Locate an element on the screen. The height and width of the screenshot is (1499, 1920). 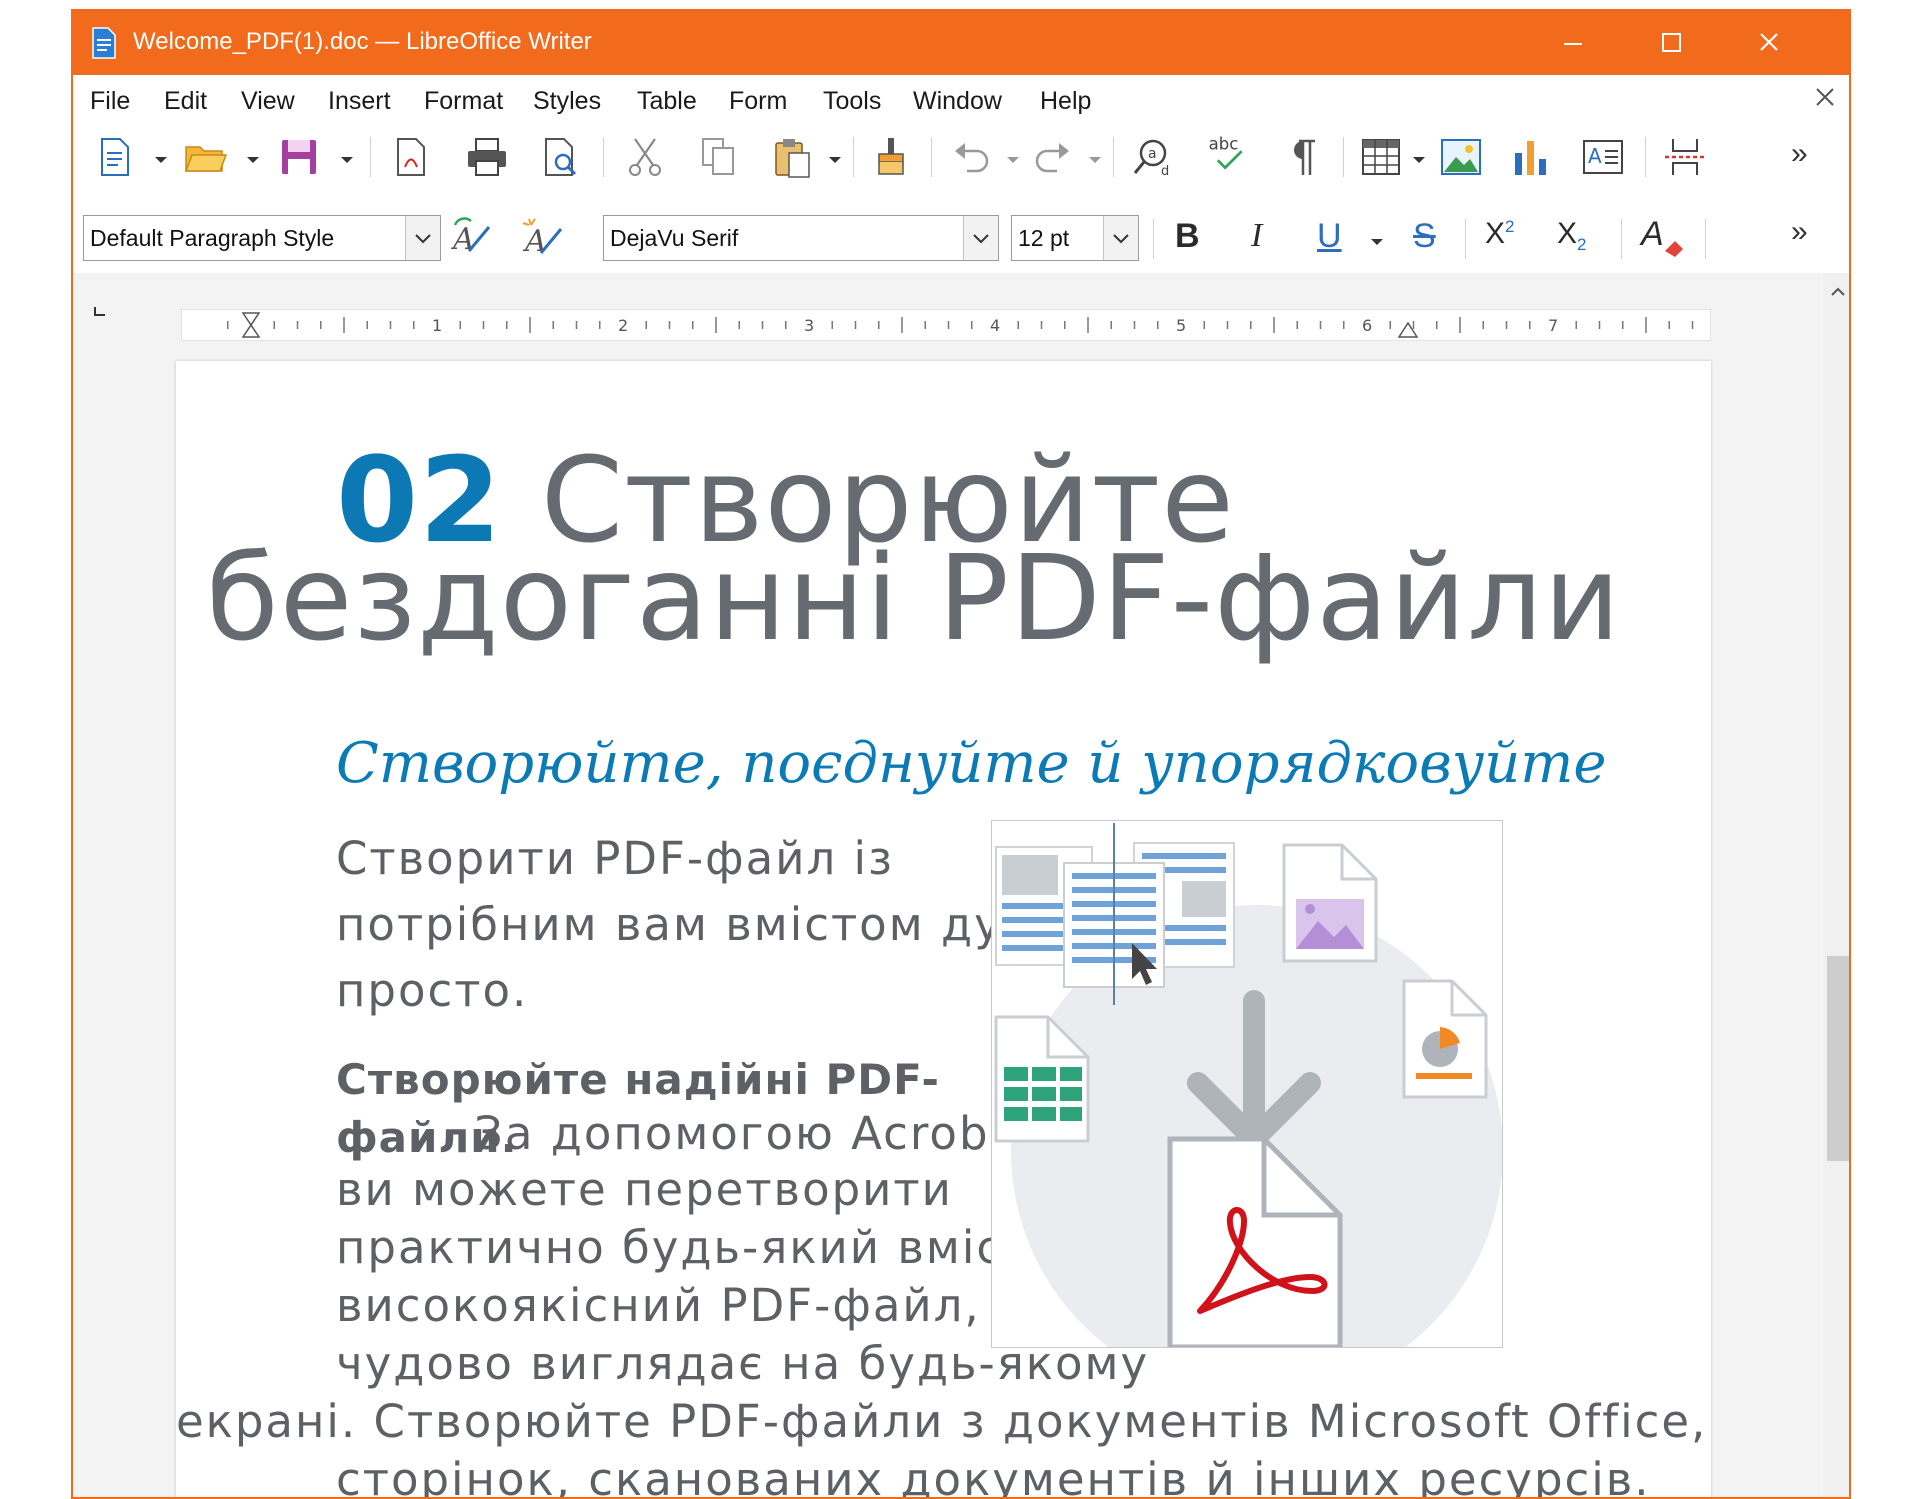
page-break-icon is located at coordinates (1685, 157).